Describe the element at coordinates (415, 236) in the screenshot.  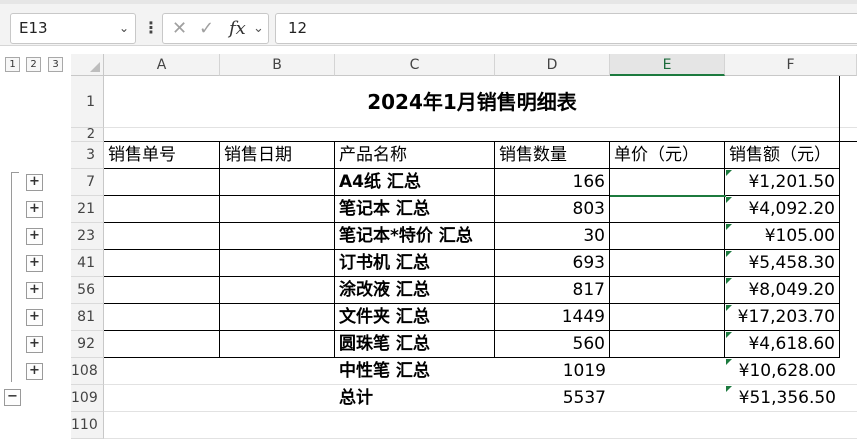
I see `product-name-cell: 笔记本*特价 汇总` at that location.